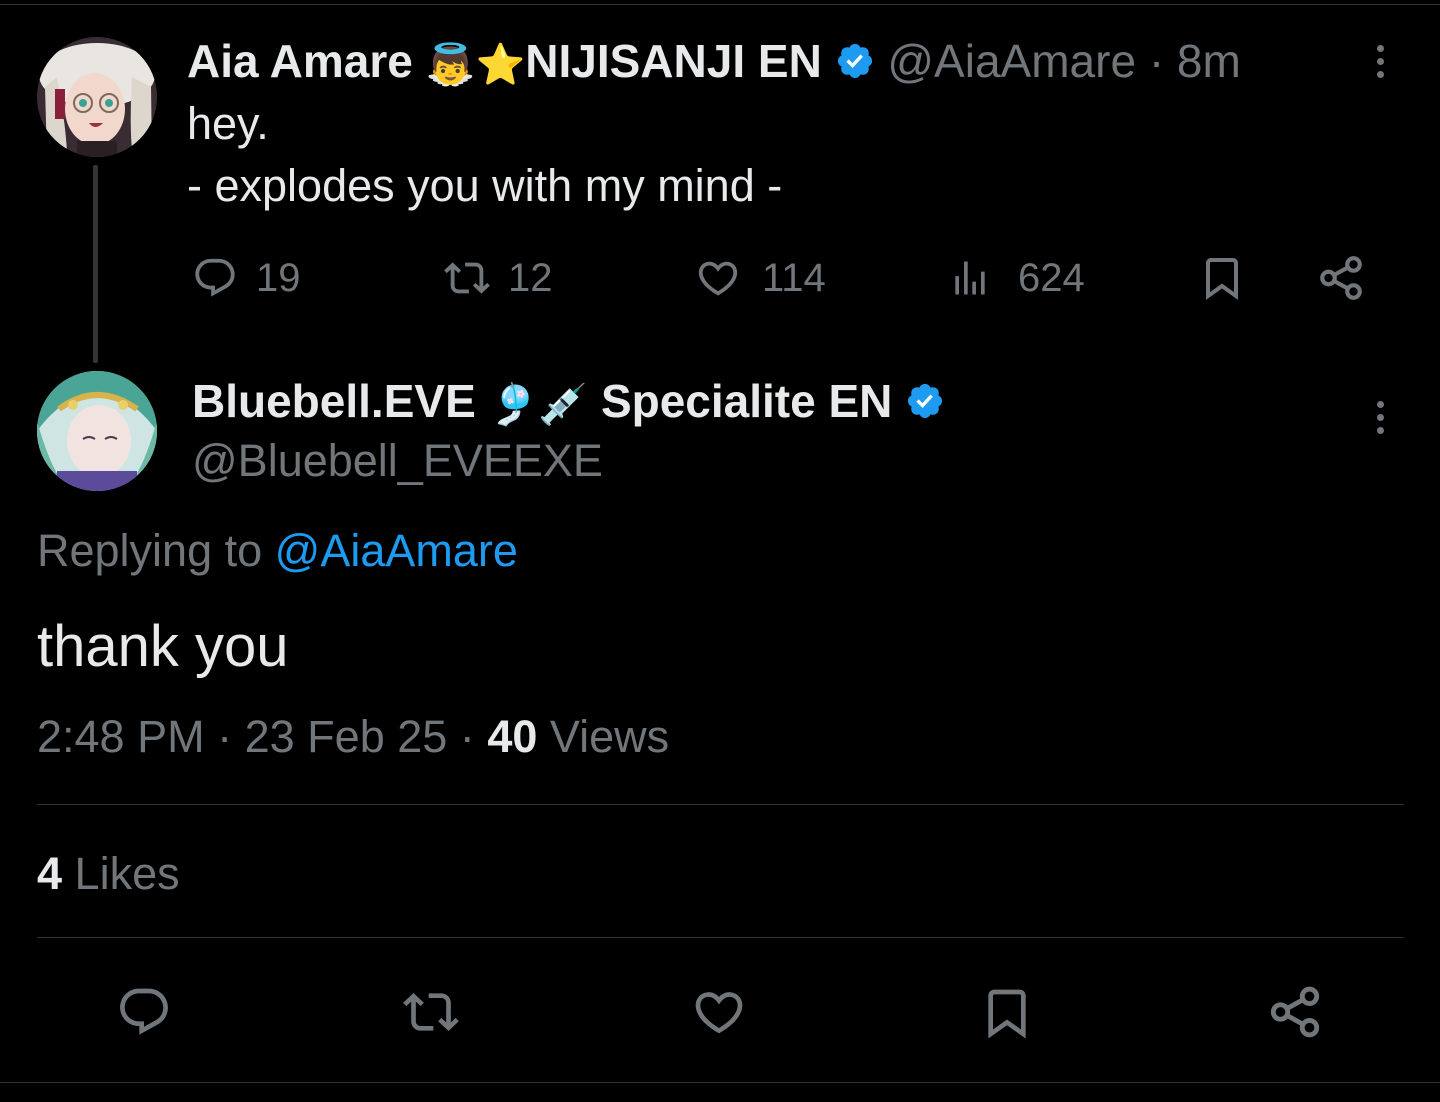  What do you see at coordinates (1380, 420) in the screenshot?
I see `bluebell-more-icon` at bounding box center [1380, 420].